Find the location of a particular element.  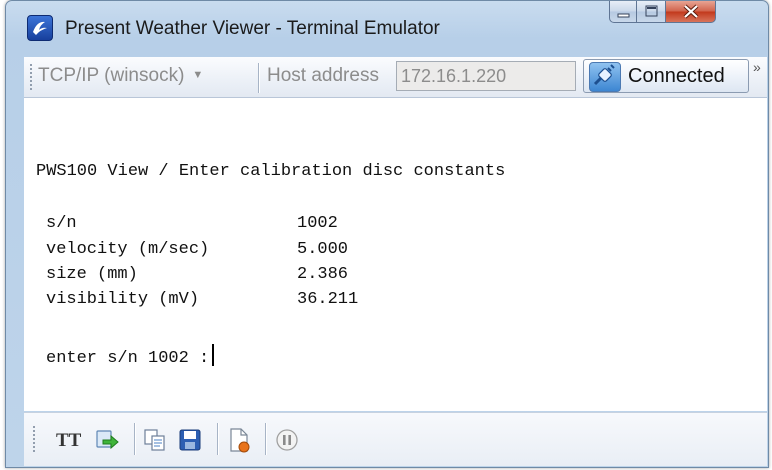

send-icon is located at coordinates (107, 440).